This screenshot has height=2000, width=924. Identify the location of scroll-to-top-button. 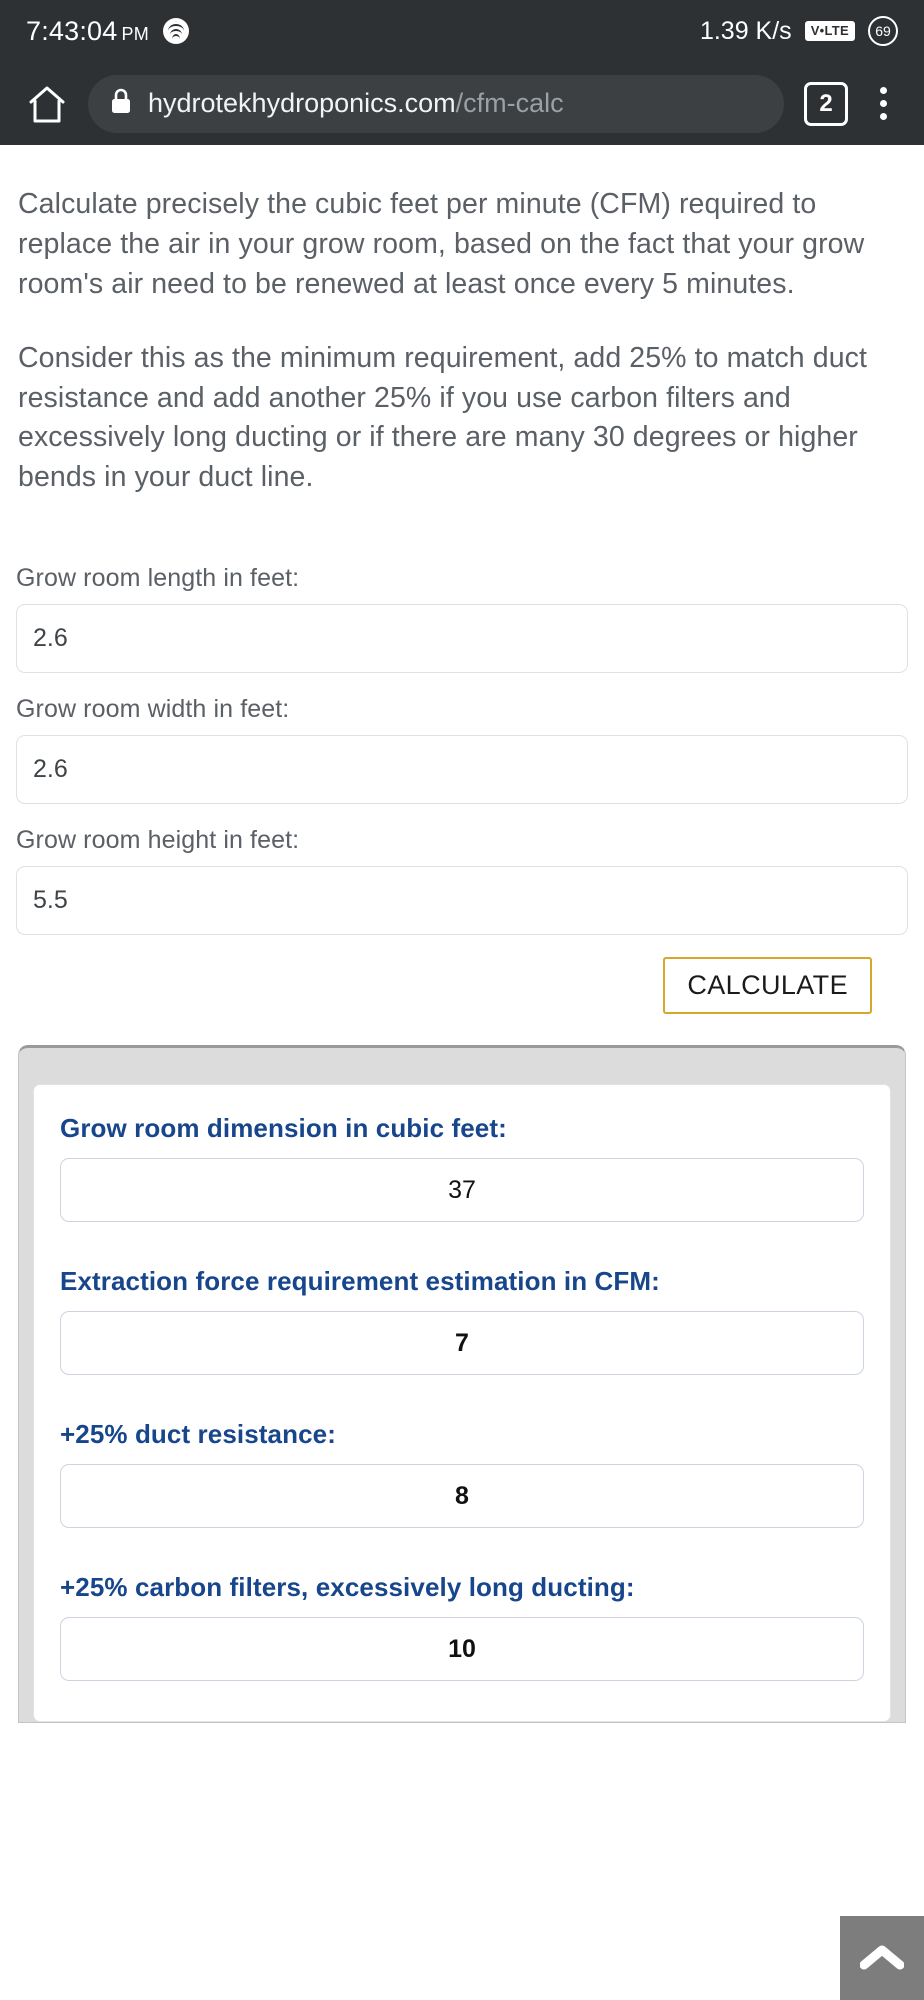
(882, 1958).